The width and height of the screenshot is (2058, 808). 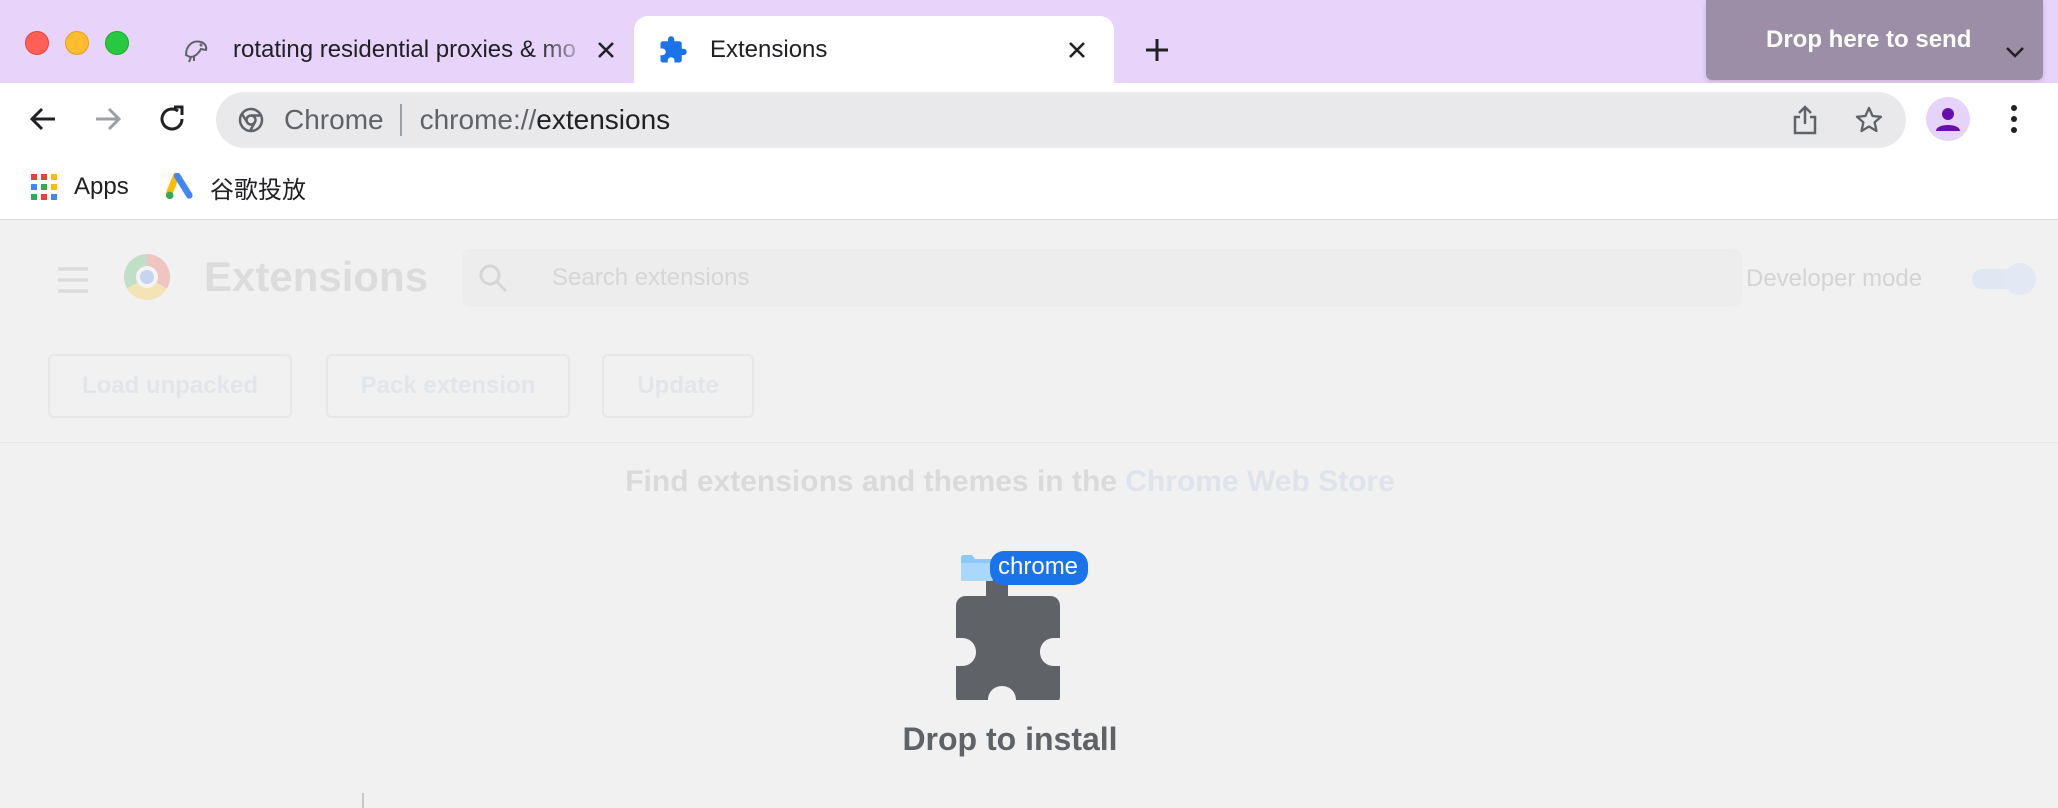 I want to click on drop-to-install-label: Drop to install, so click(x=1010, y=739).